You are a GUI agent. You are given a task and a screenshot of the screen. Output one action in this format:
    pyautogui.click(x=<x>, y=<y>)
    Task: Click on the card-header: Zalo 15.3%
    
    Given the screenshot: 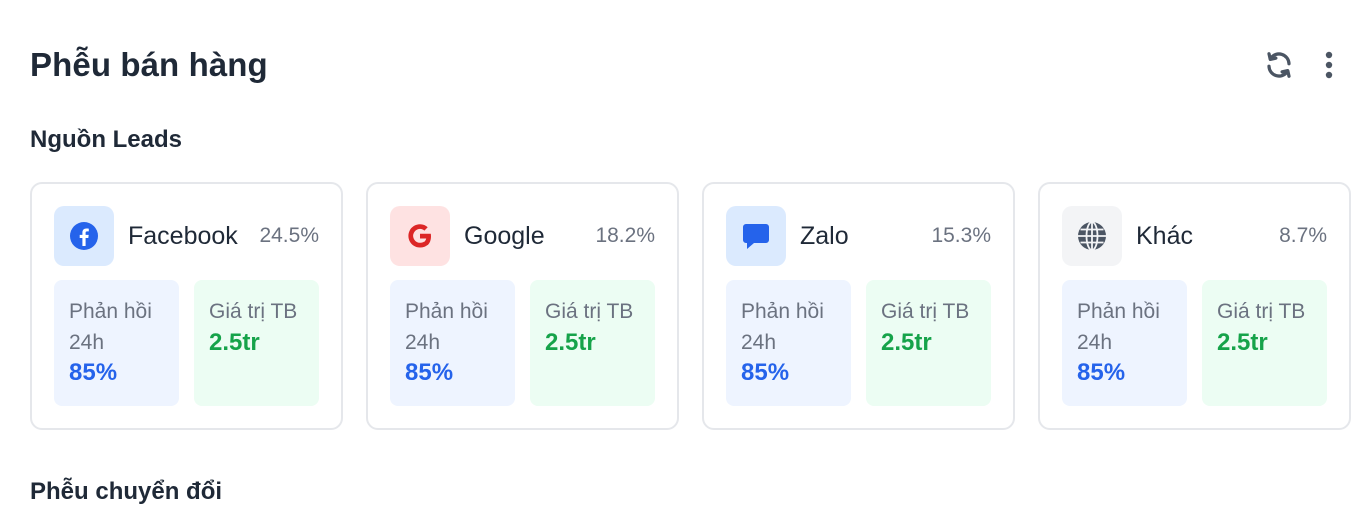 What is the action you would take?
    pyautogui.click(x=858, y=236)
    